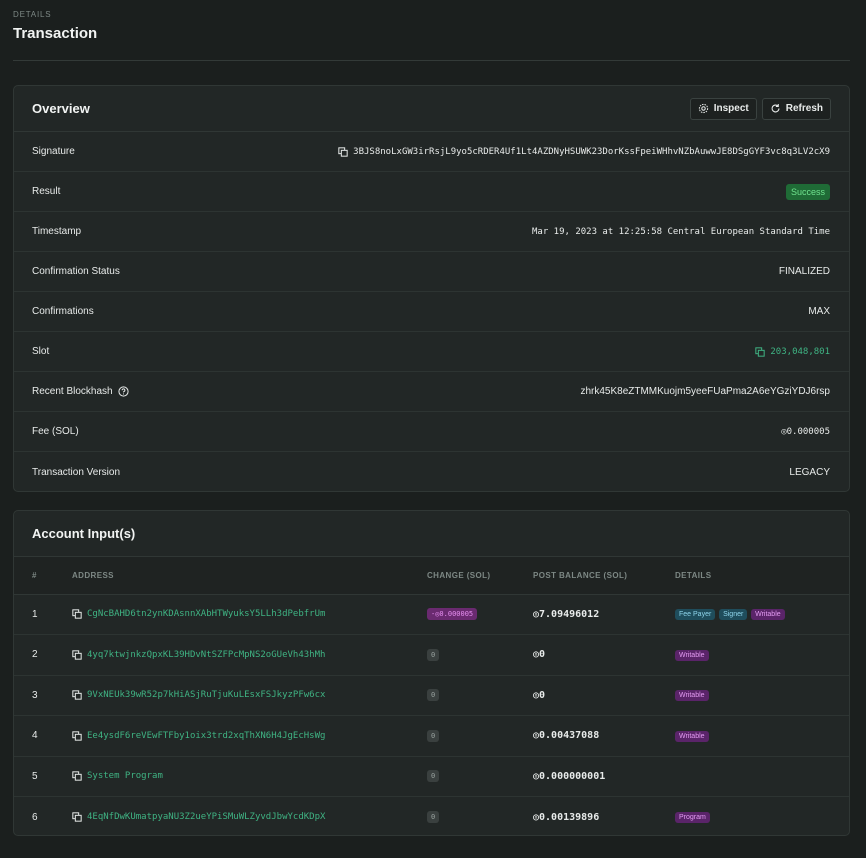 The height and width of the screenshot is (858, 866). Describe the element at coordinates (46, 191) in the screenshot. I see `result-label: Result` at that location.